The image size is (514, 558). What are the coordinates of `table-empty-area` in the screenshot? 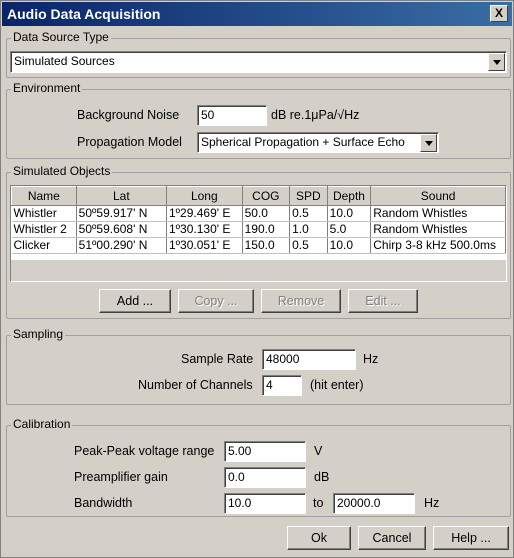 It's located at (258, 270).